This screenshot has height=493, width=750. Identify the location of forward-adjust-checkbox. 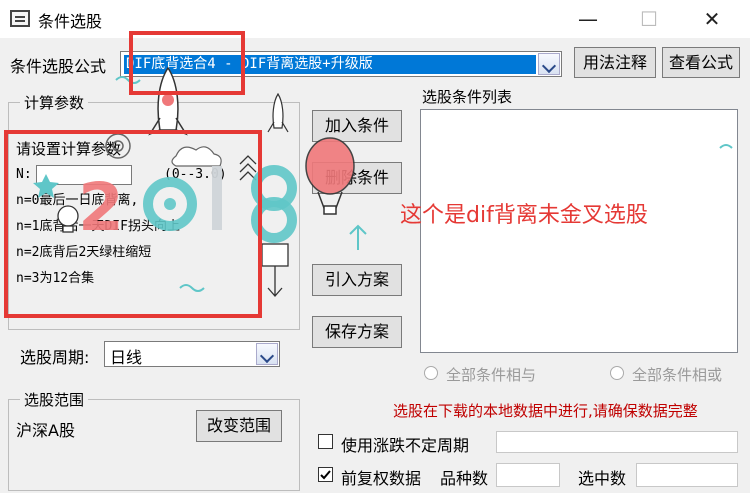
(325, 474).